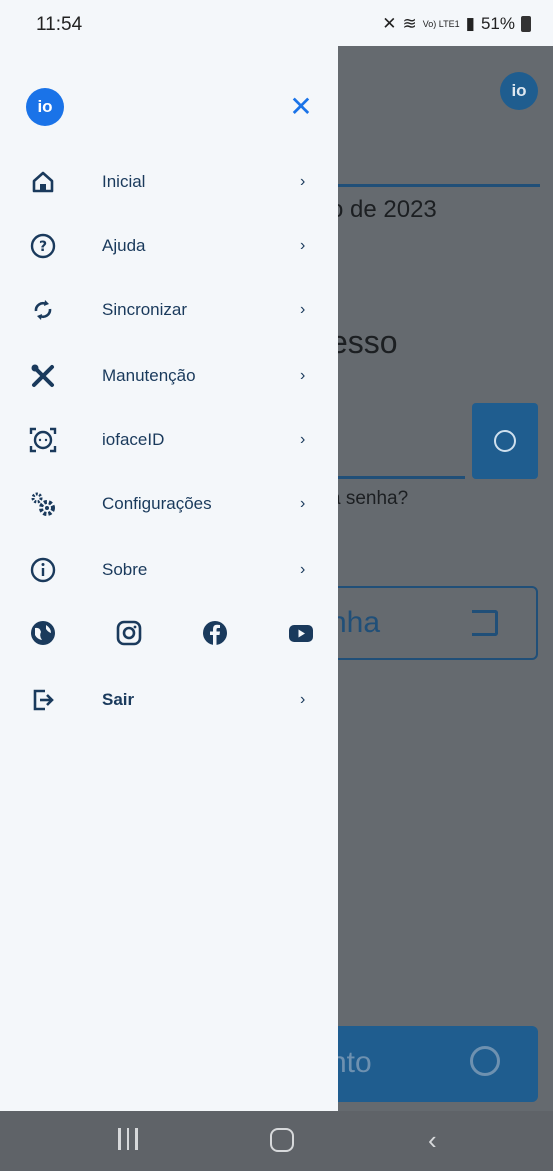 Image resolution: width=553 pixels, height=1171 pixels. Describe the element at coordinates (129, 633) in the screenshot. I see `instagram-icon` at that location.